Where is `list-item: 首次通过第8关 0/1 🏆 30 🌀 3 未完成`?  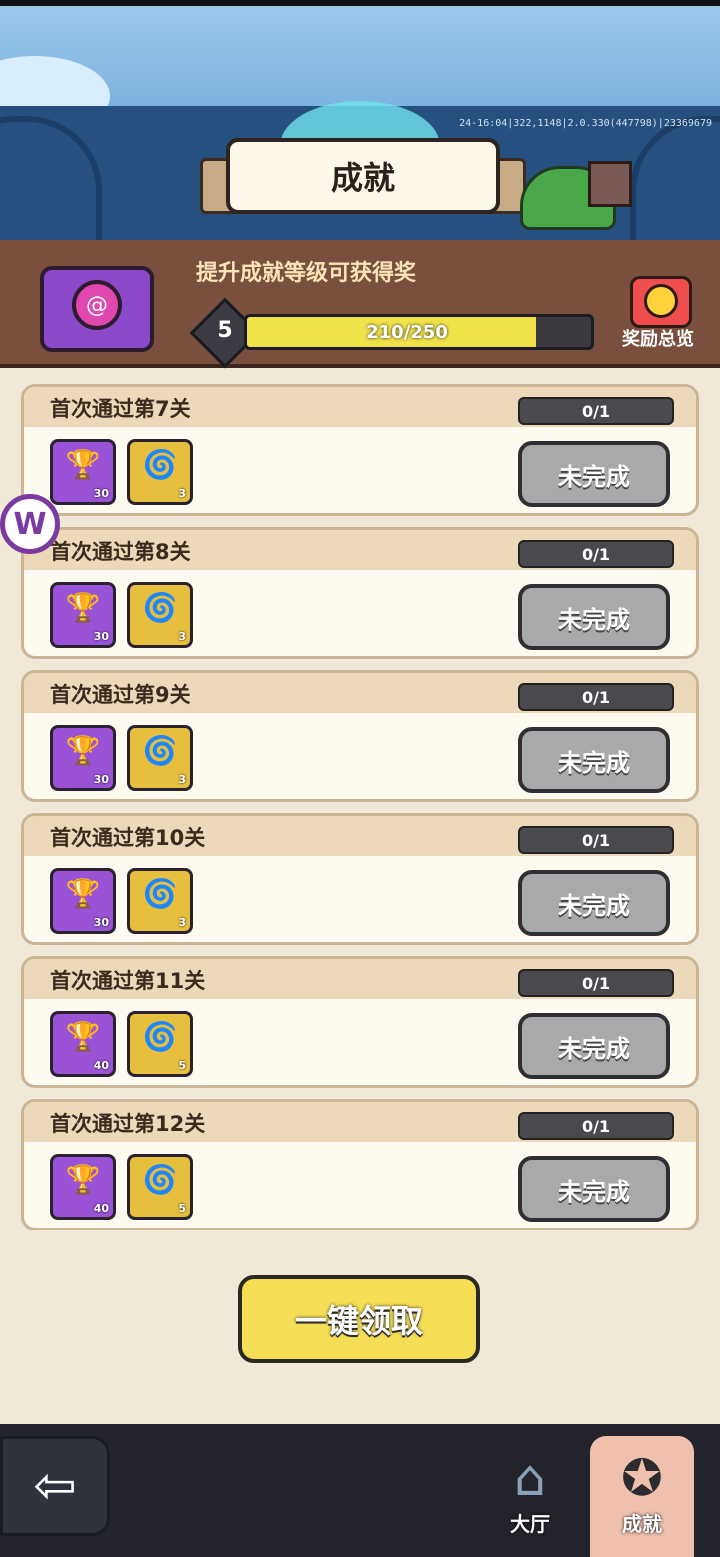
list-item: 首次通过第8关 0/1 🏆 30 🌀 3 未完成 is located at coordinates (360, 593).